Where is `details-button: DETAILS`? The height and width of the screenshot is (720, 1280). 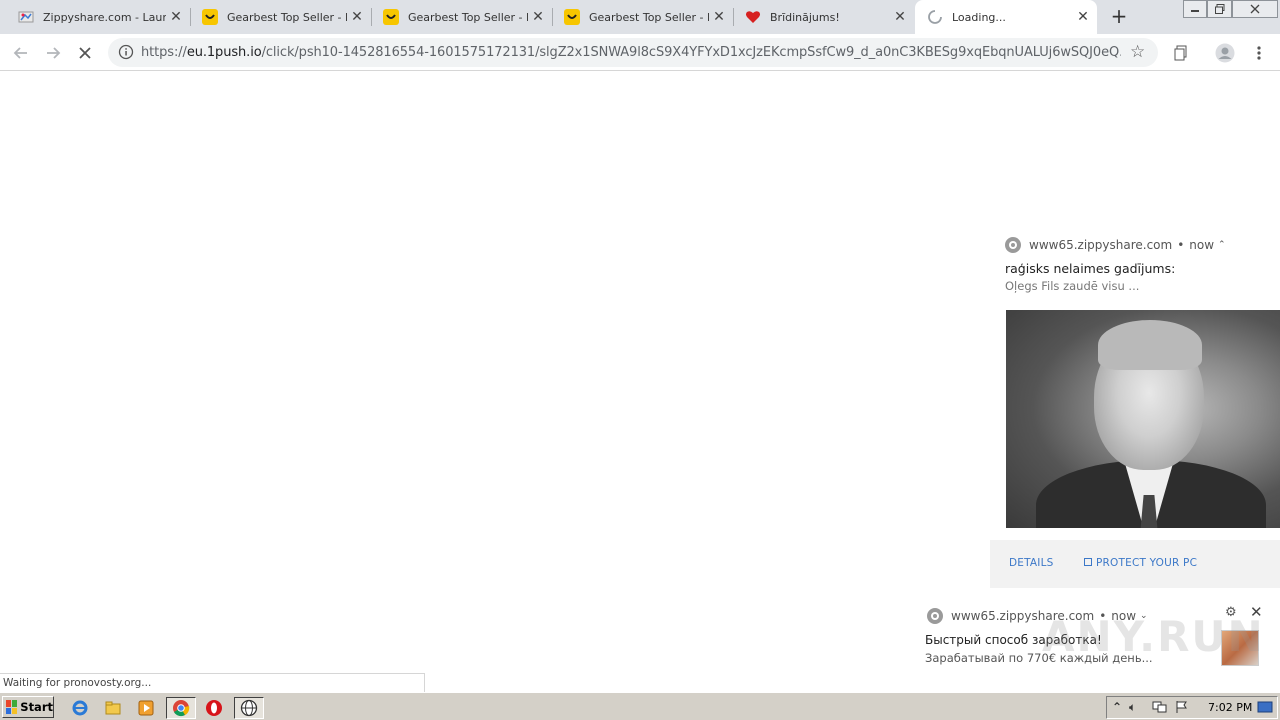 details-button: DETAILS is located at coordinates (1031, 563).